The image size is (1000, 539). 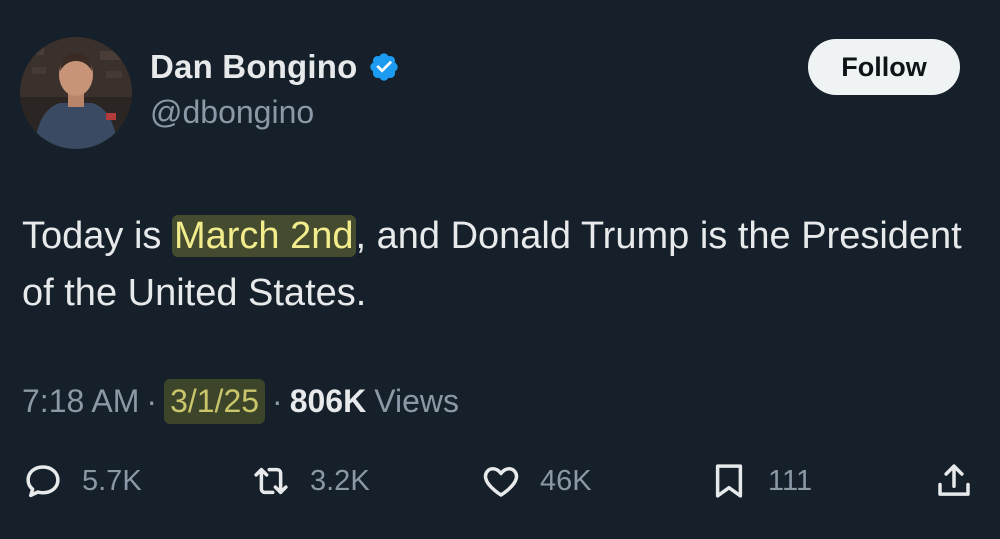 I want to click on author-name-row: Dan Bongino, so click(x=275, y=67).